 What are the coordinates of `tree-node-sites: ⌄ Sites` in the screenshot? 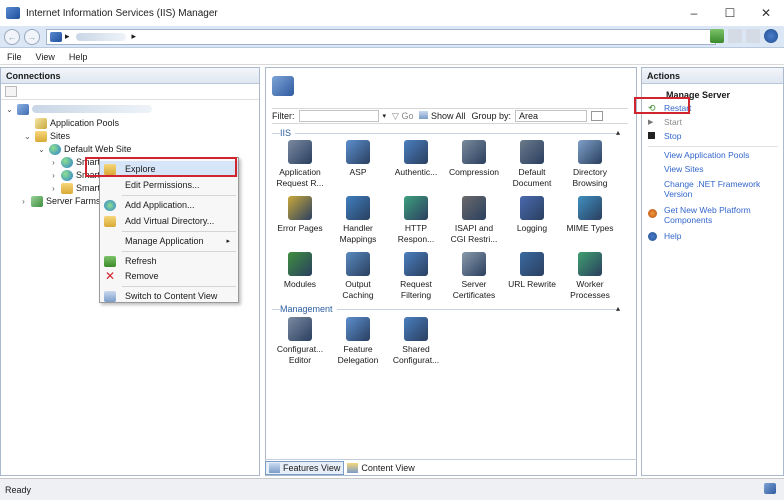 It's located at (46, 136).